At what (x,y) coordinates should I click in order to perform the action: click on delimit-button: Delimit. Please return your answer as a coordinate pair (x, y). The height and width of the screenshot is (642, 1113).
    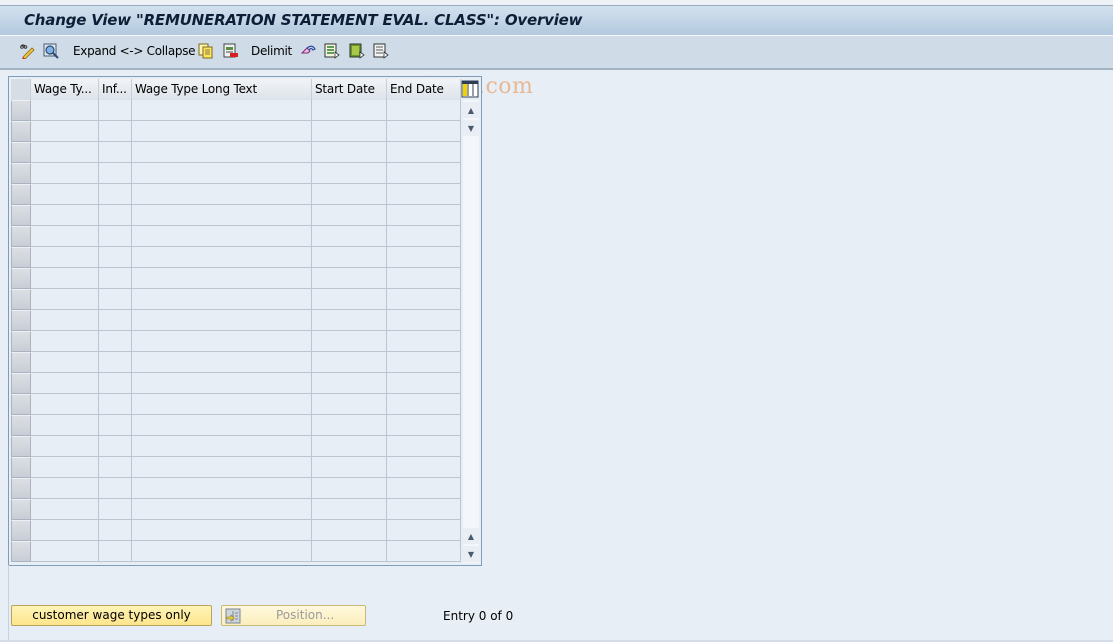
    Looking at the image, I should click on (271, 51).